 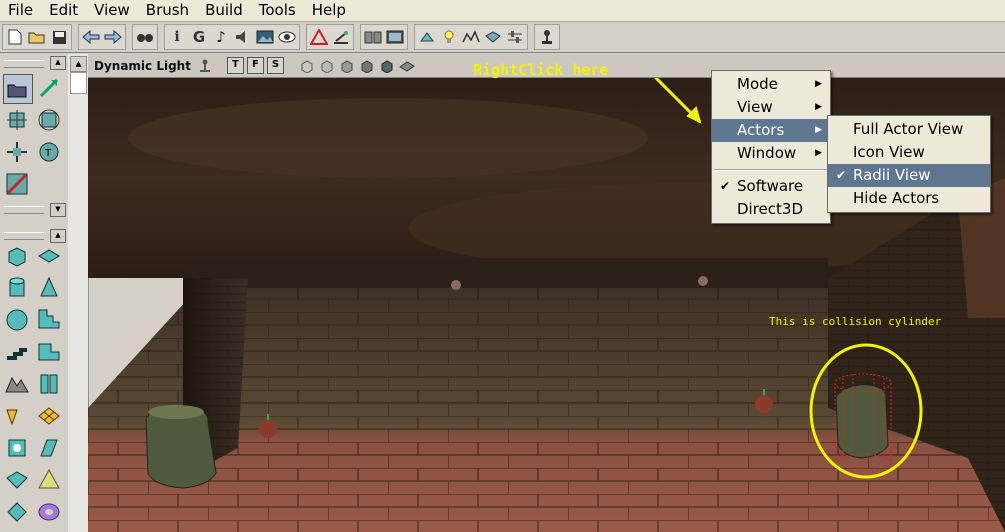 What do you see at coordinates (909, 152) in the screenshot?
I see `icon-view-item: Icon View` at bounding box center [909, 152].